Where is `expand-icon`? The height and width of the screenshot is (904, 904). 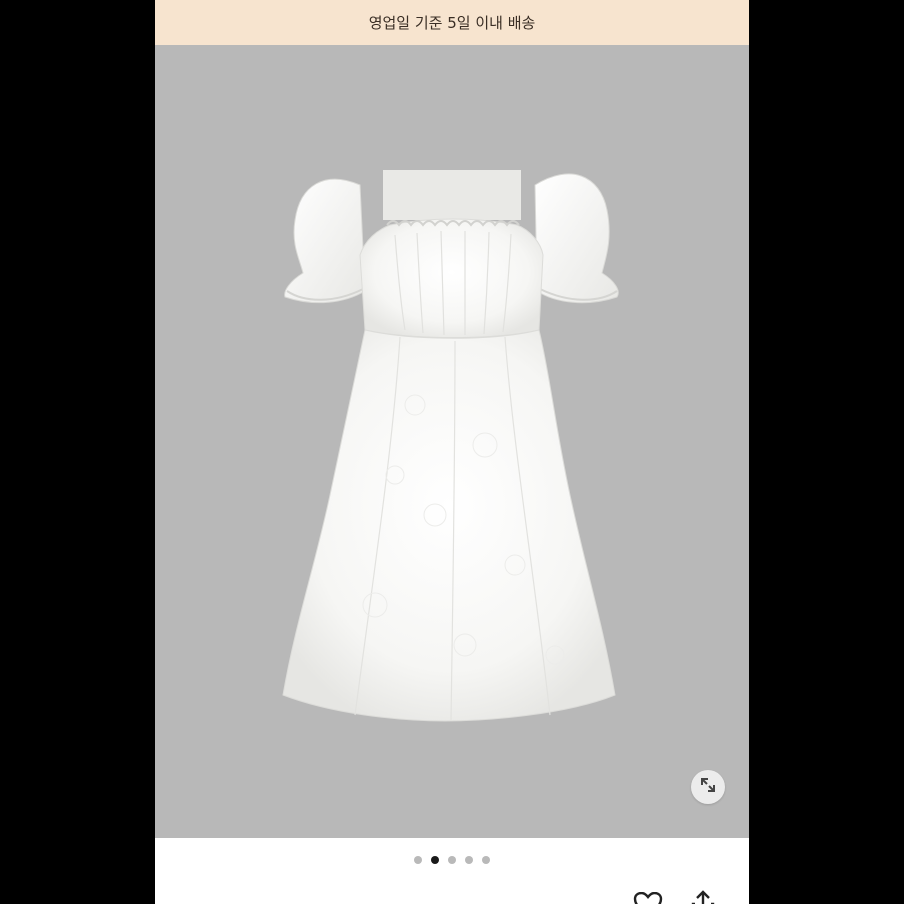
expand-icon is located at coordinates (708, 787).